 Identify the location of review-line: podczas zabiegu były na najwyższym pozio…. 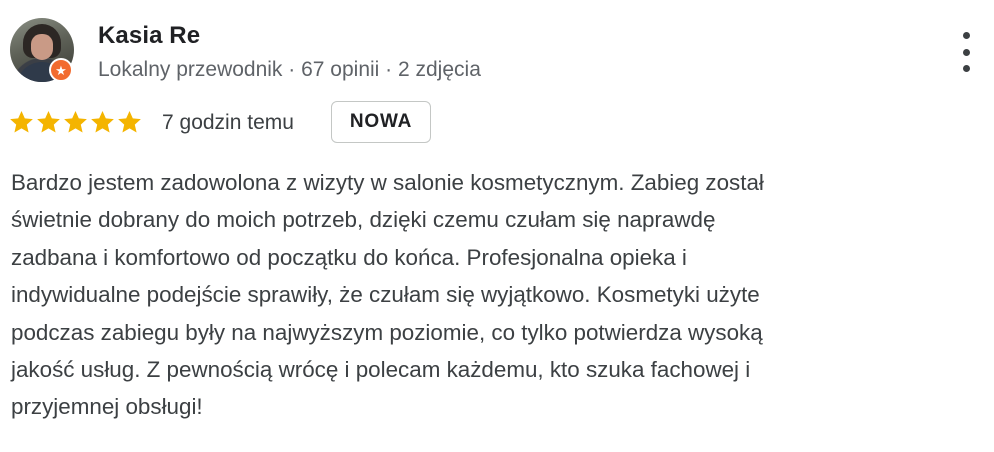
(387, 332).